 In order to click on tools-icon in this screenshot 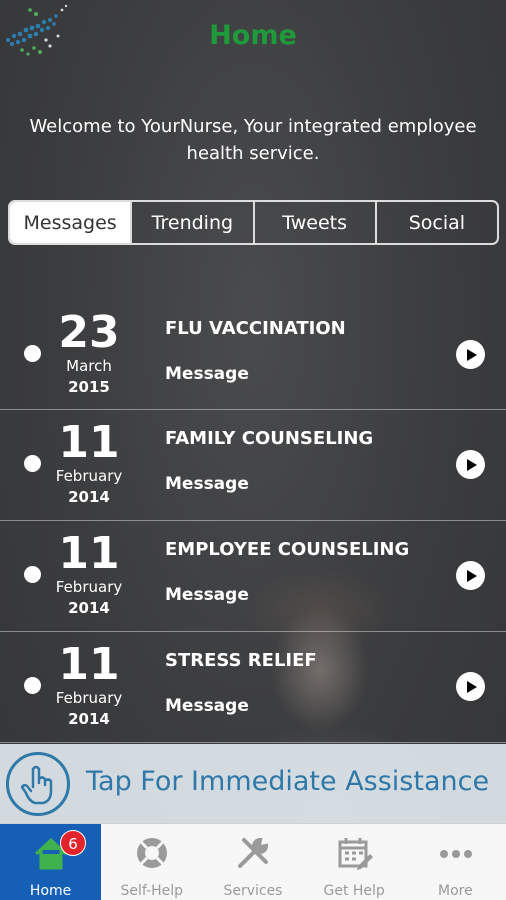, I will do `click(253, 852)`.